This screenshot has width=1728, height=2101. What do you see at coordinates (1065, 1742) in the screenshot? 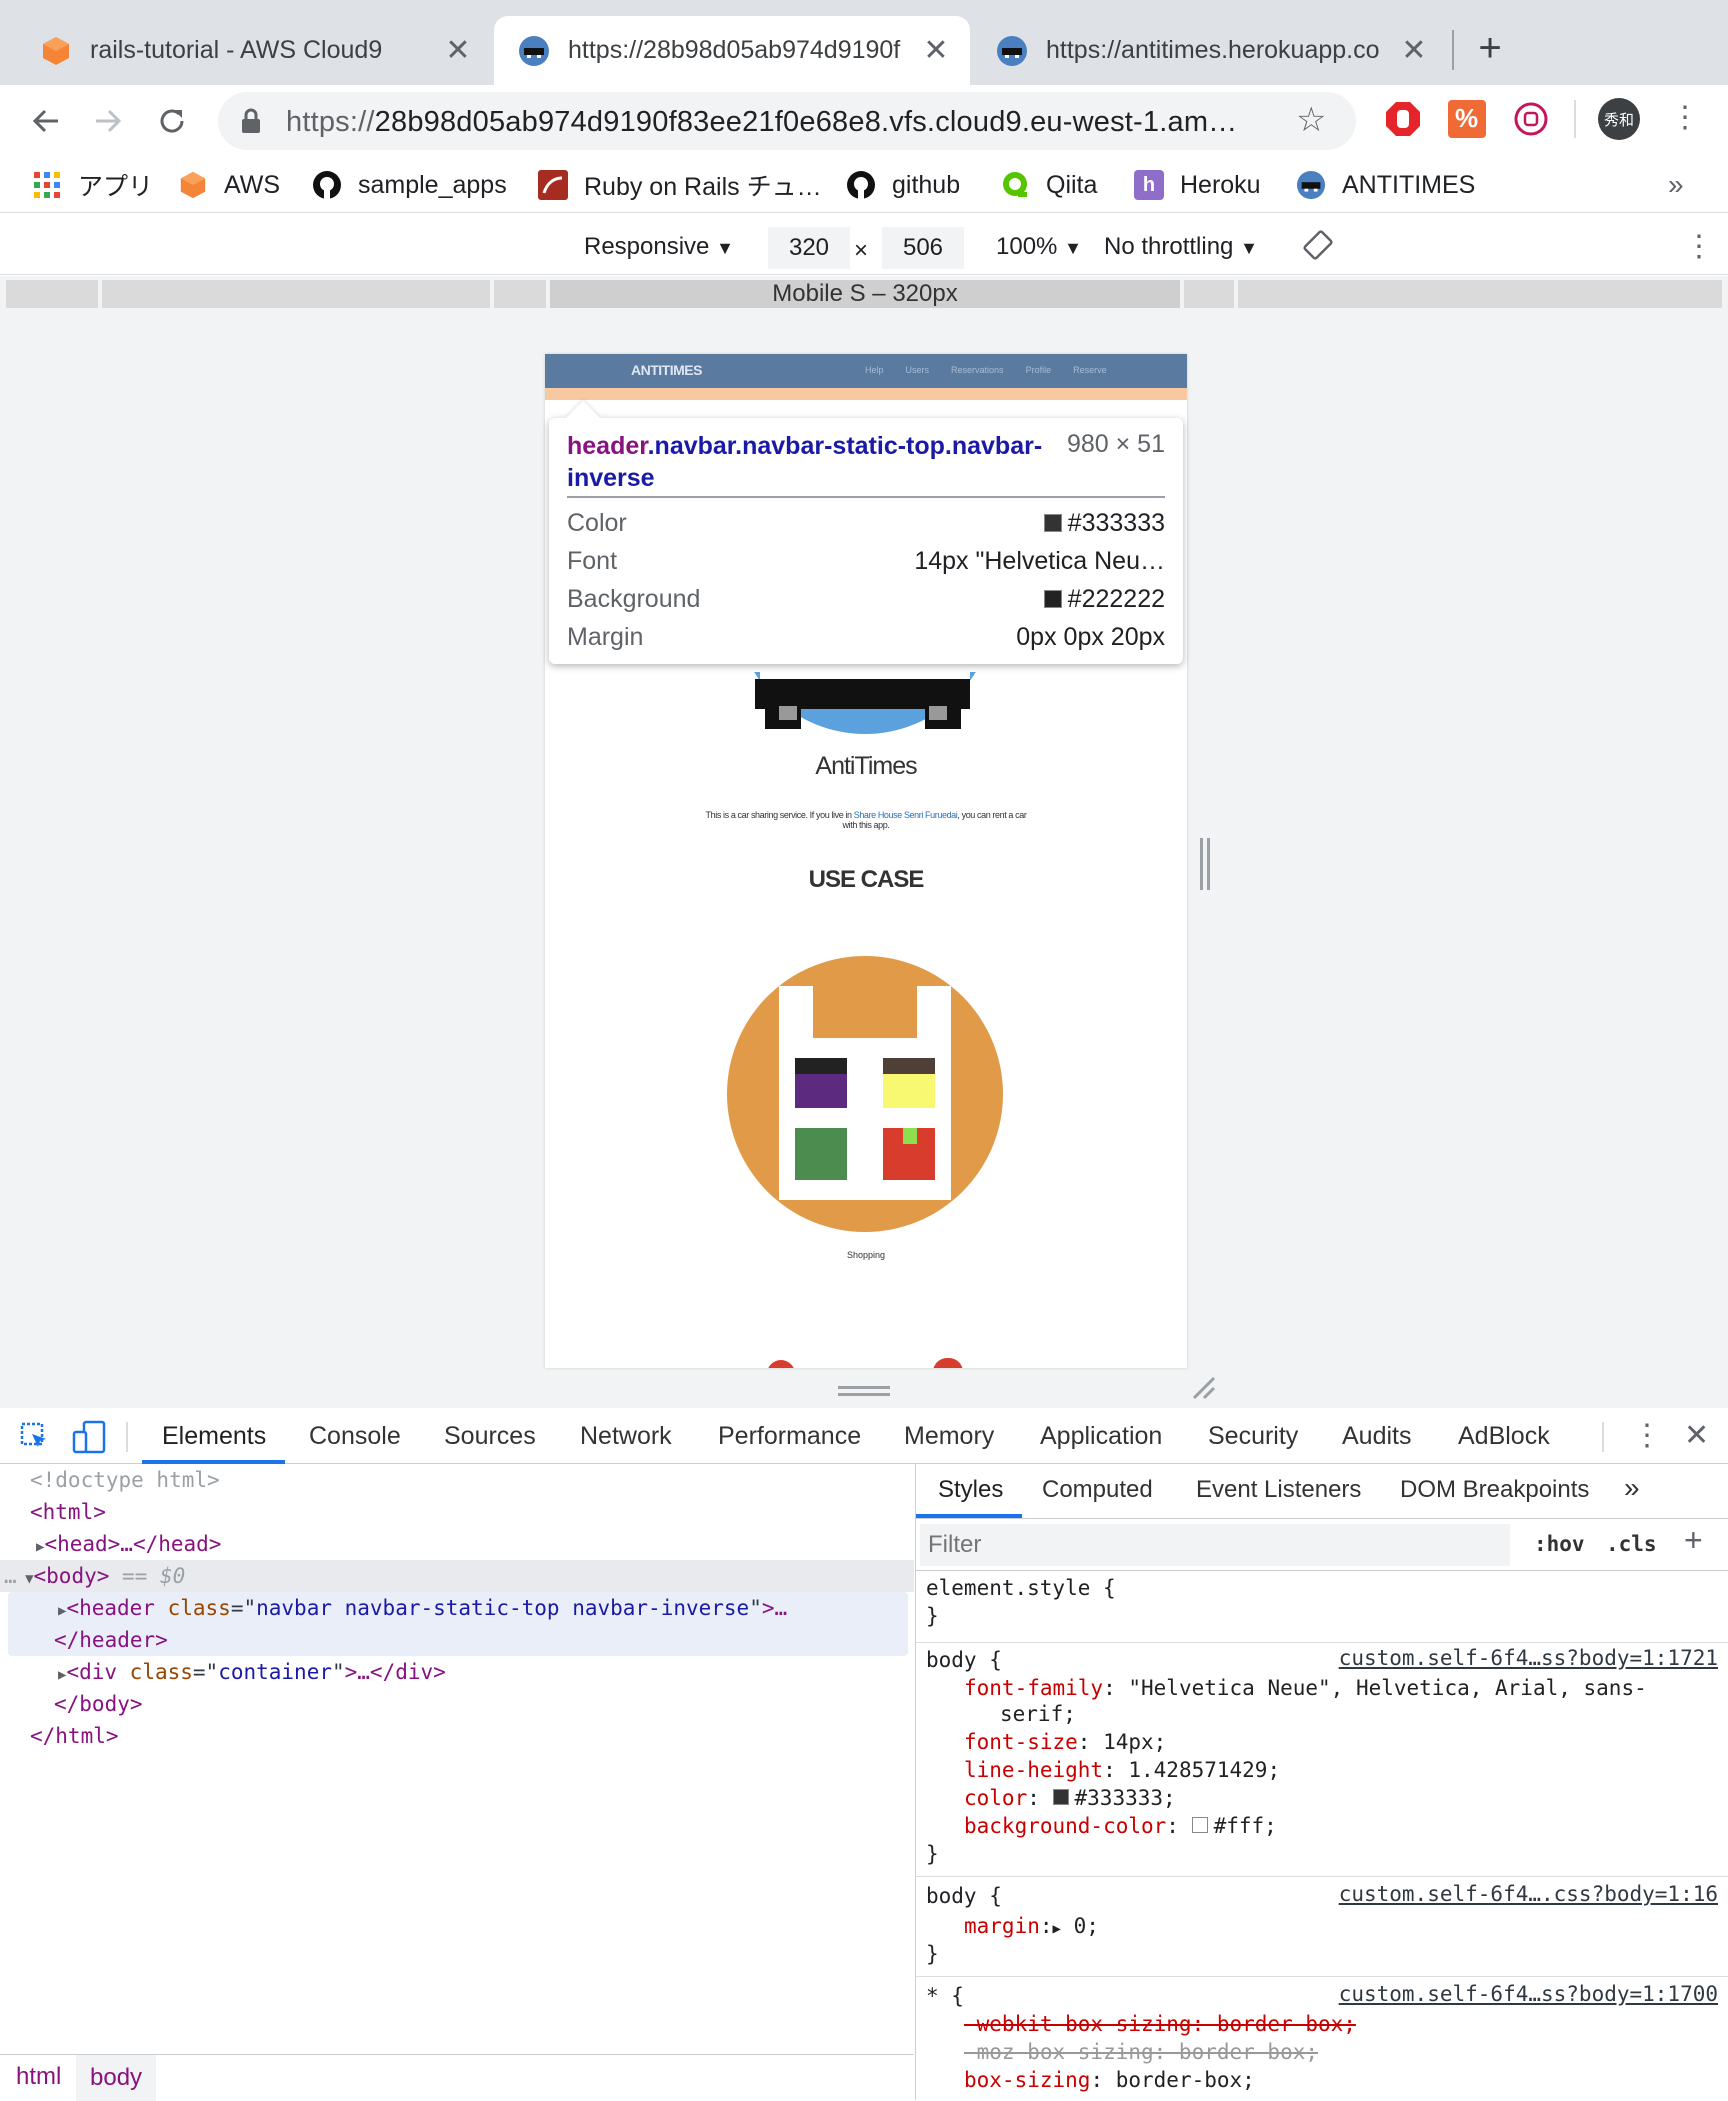
I see `prop-font-size: font-size: 14px;` at bounding box center [1065, 1742].